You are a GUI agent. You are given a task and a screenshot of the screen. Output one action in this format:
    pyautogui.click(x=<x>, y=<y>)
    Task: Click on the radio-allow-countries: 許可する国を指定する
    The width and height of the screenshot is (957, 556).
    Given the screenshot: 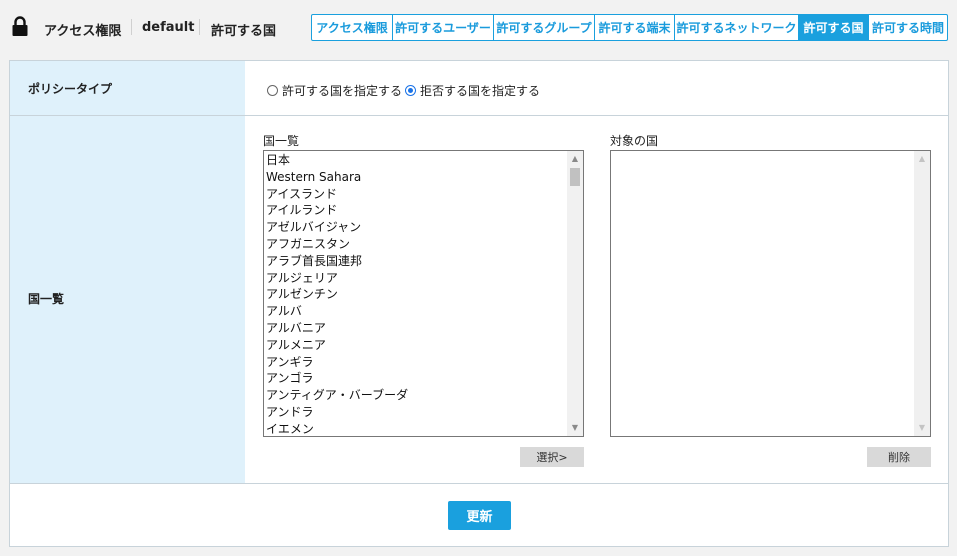 What is the action you would take?
    pyautogui.click(x=334, y=90)
    